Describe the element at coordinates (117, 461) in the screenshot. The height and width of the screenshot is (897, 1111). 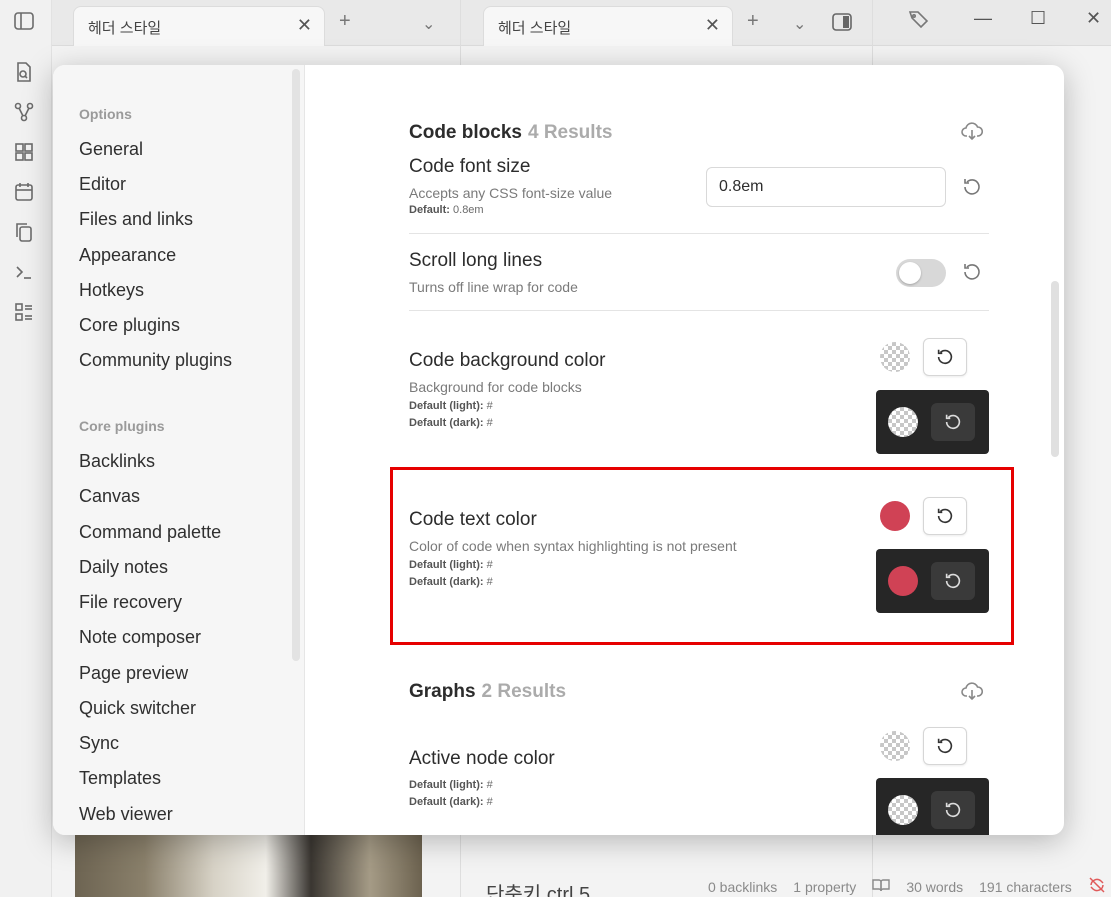
I see `sidebar-item-backlinks: Backlinks` at that location.